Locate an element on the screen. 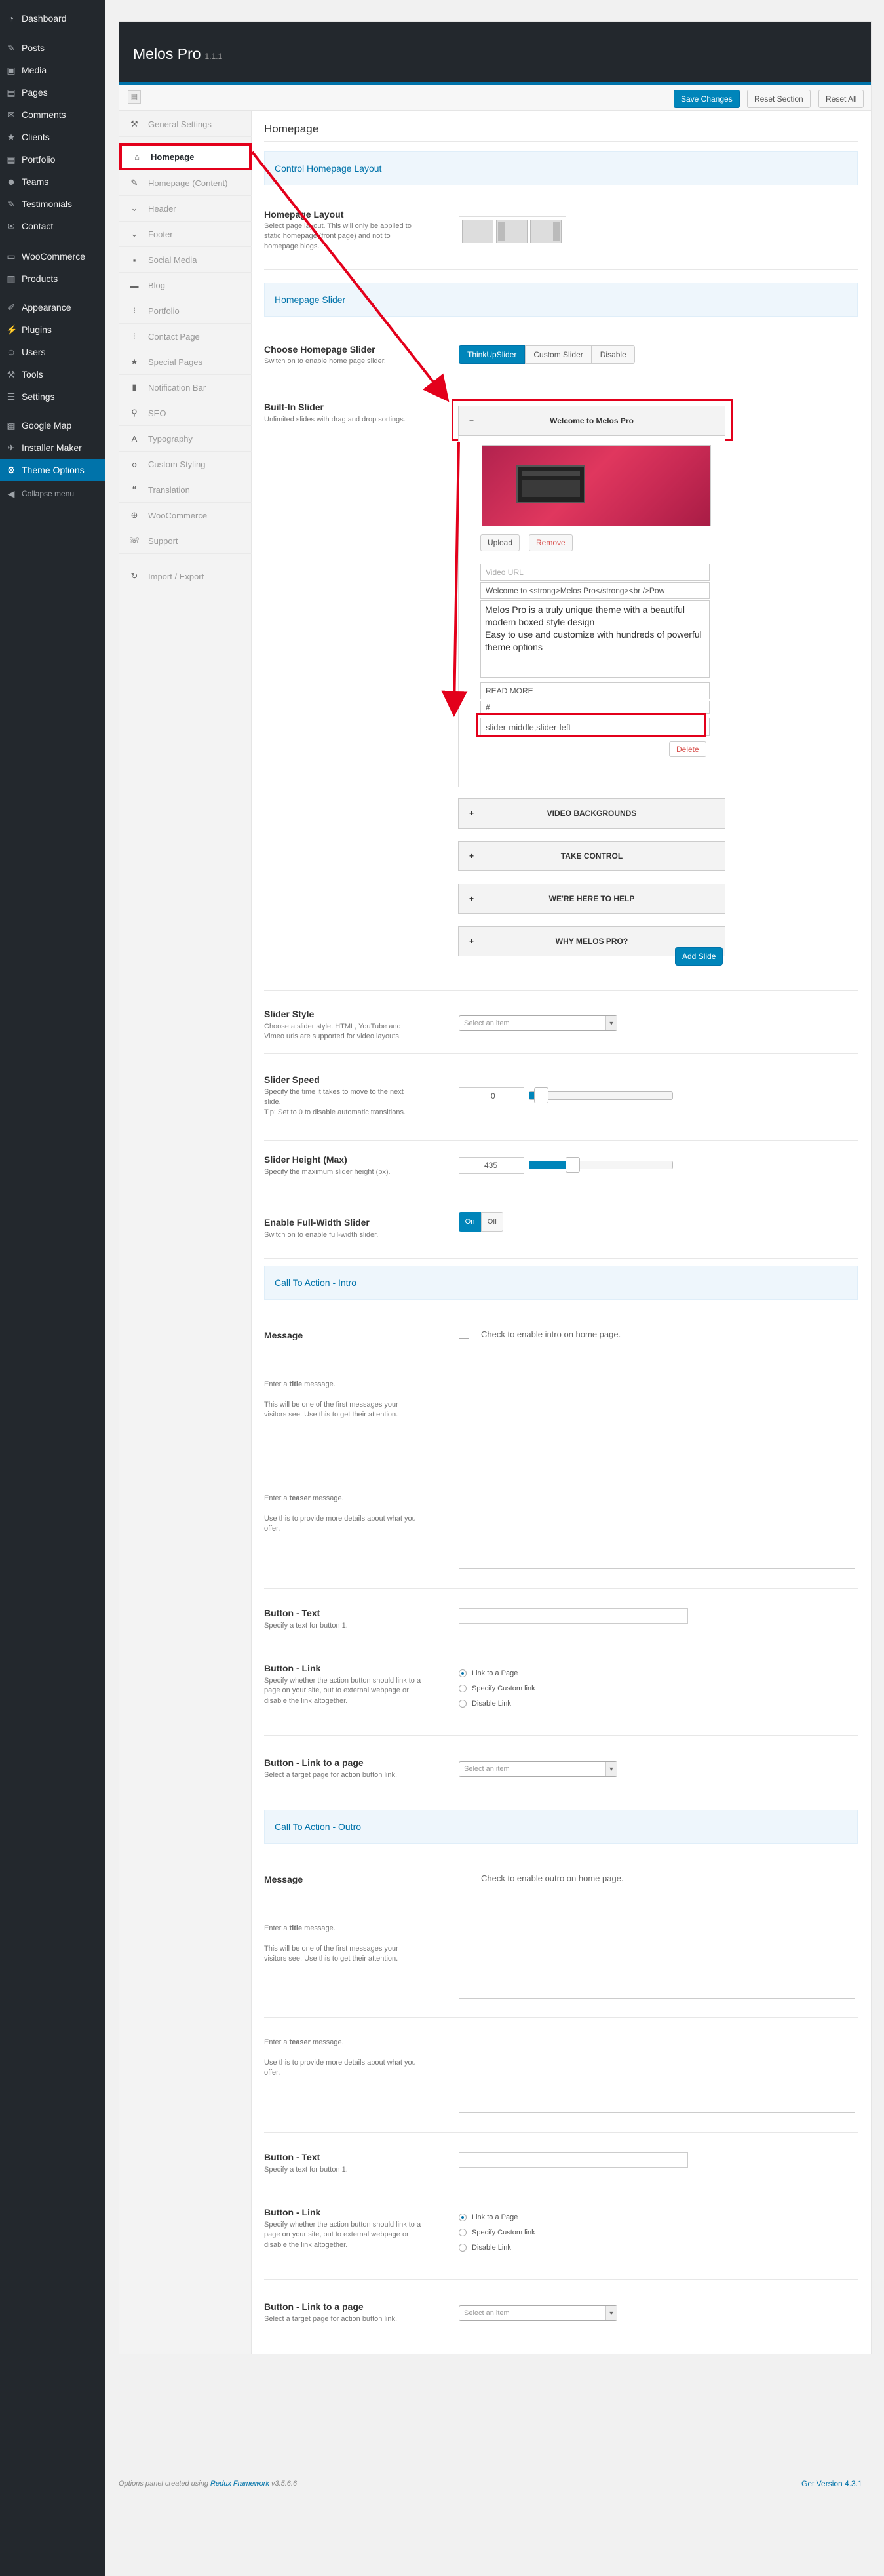 Image resolution: width=884 pixels, height=2576 pixels. annotation-arrows is located at coordinates (359, 434).